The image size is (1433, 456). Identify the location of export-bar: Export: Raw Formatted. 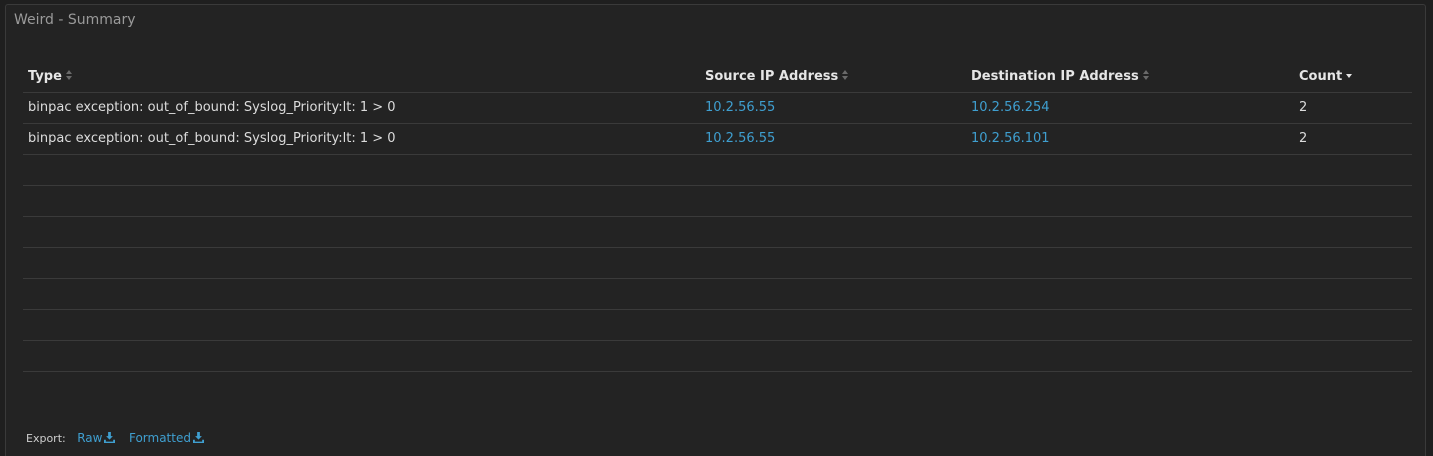
(120, 438).